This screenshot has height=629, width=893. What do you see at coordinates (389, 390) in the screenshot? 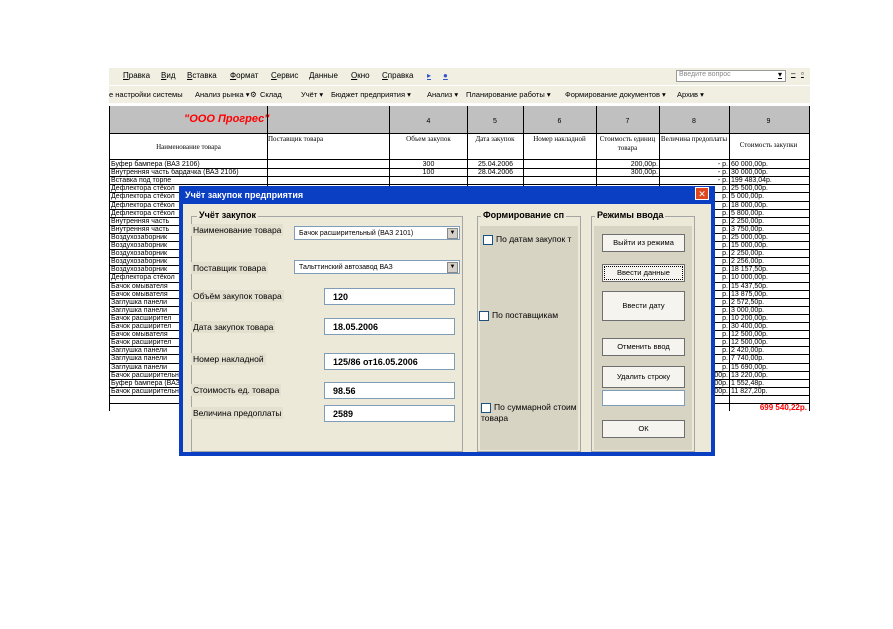
I see `price-field: 98.56` at bounding box center [389, 390].